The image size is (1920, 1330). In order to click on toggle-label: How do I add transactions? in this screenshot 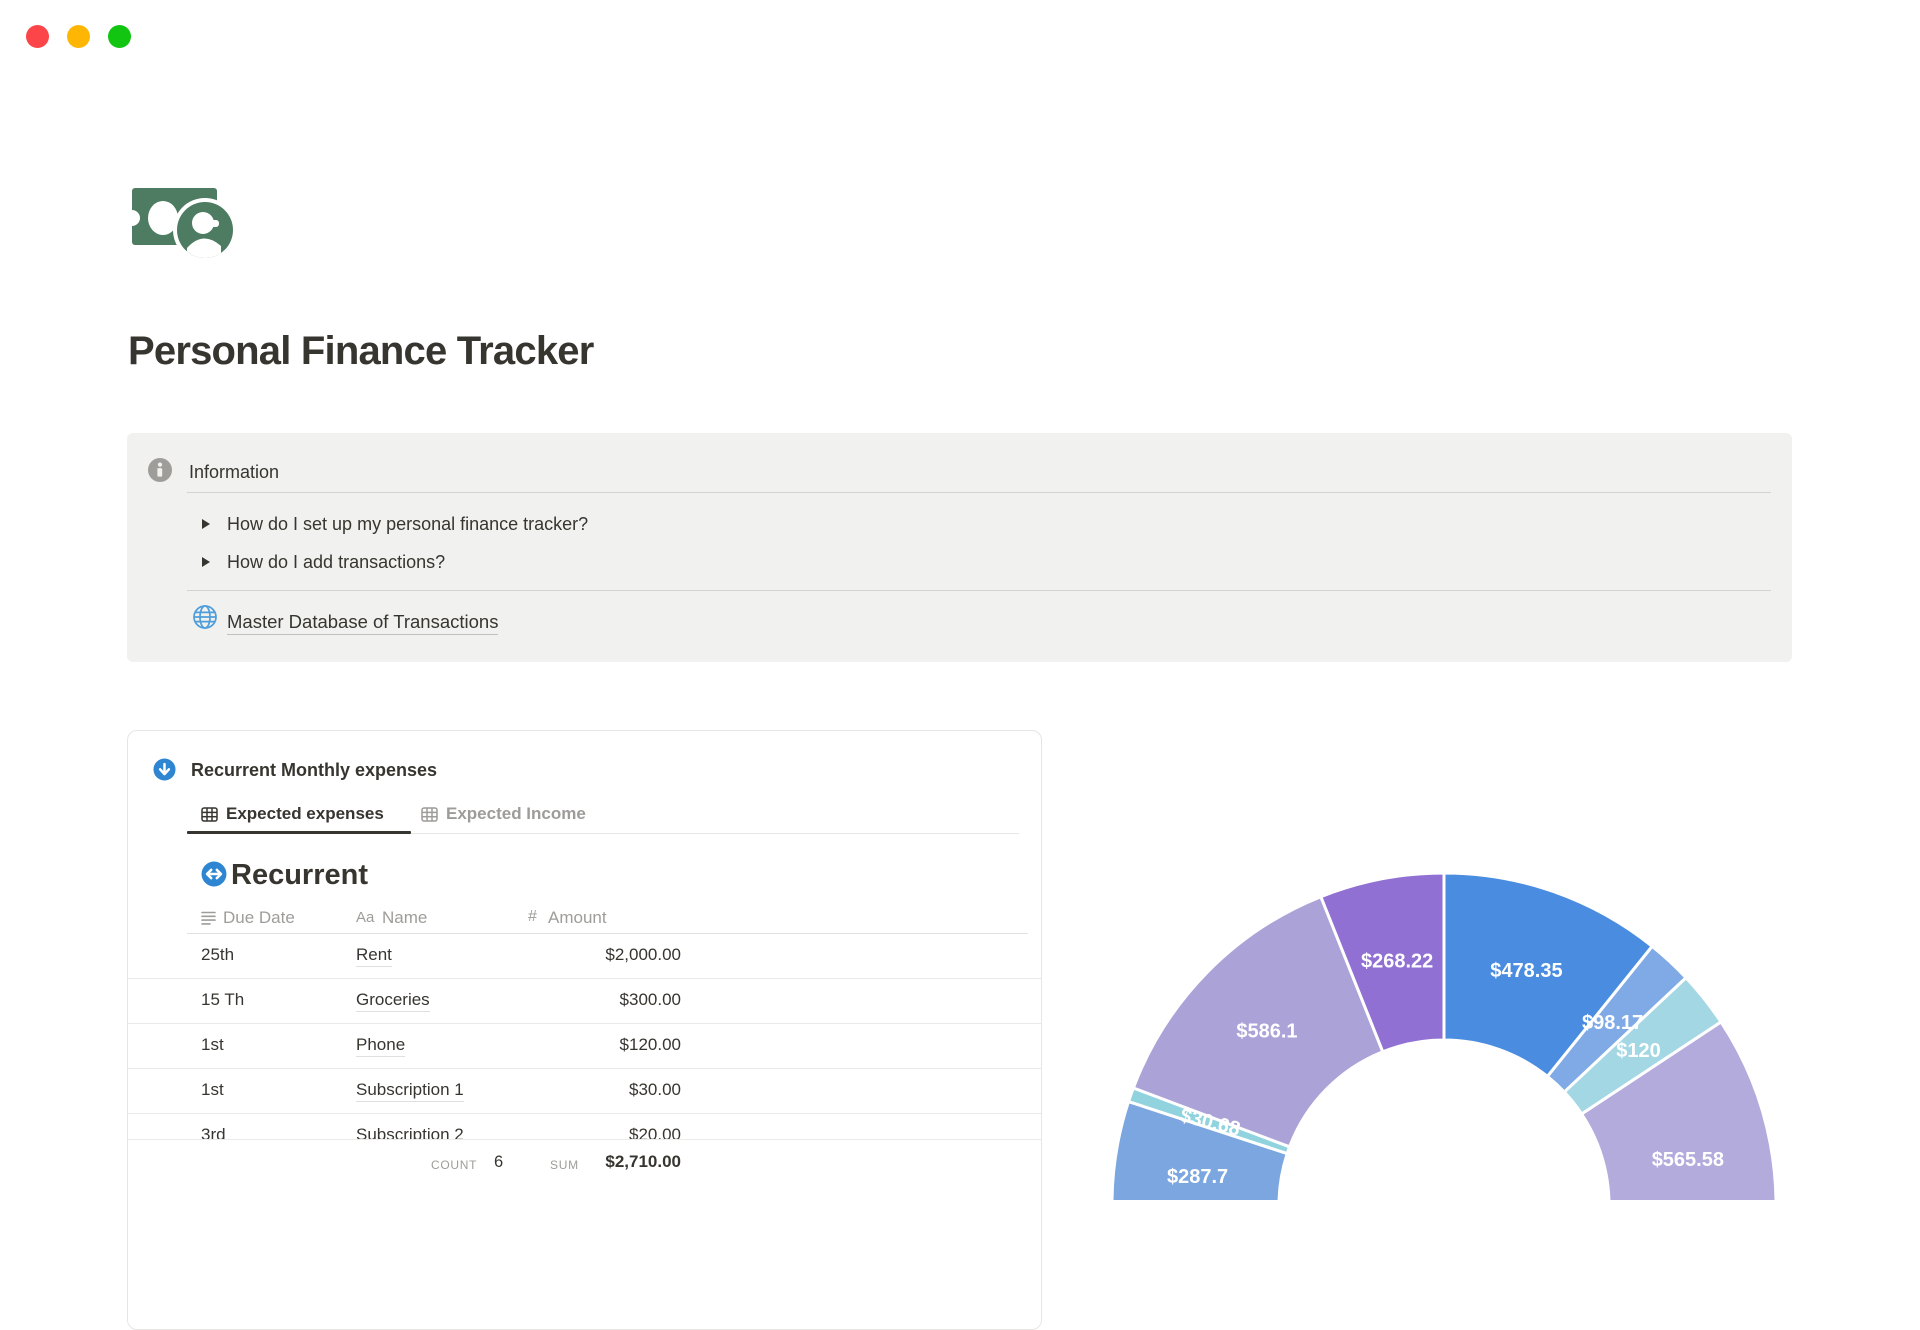, I will do `click(336, 561)`.